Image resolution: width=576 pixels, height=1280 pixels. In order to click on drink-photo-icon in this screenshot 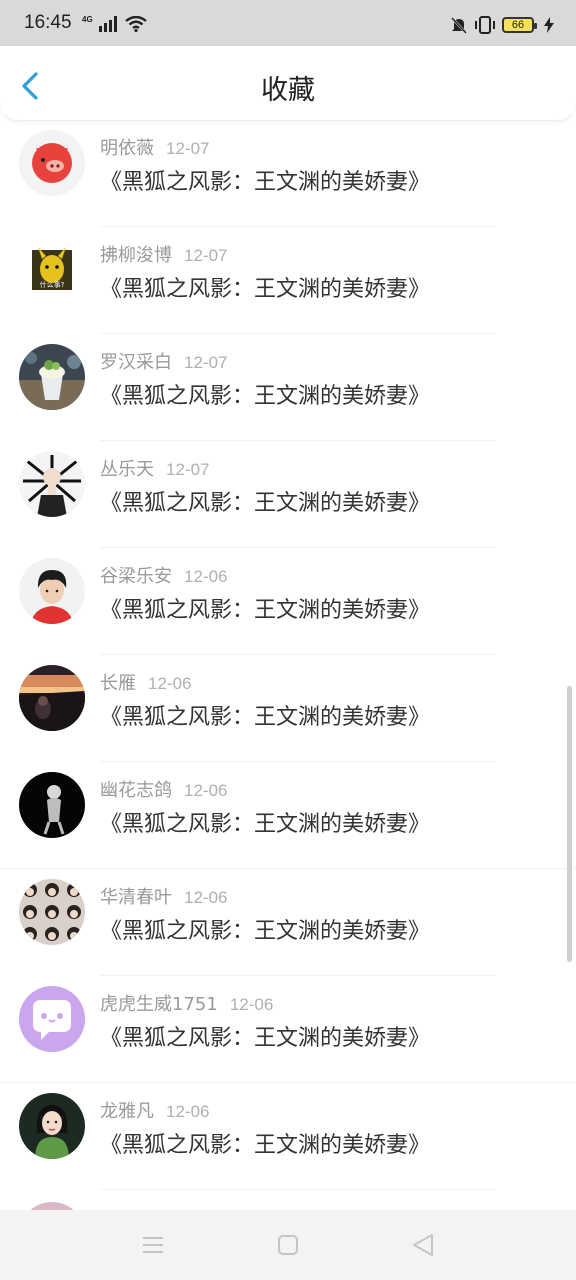, I will do `click(52, 377)`.